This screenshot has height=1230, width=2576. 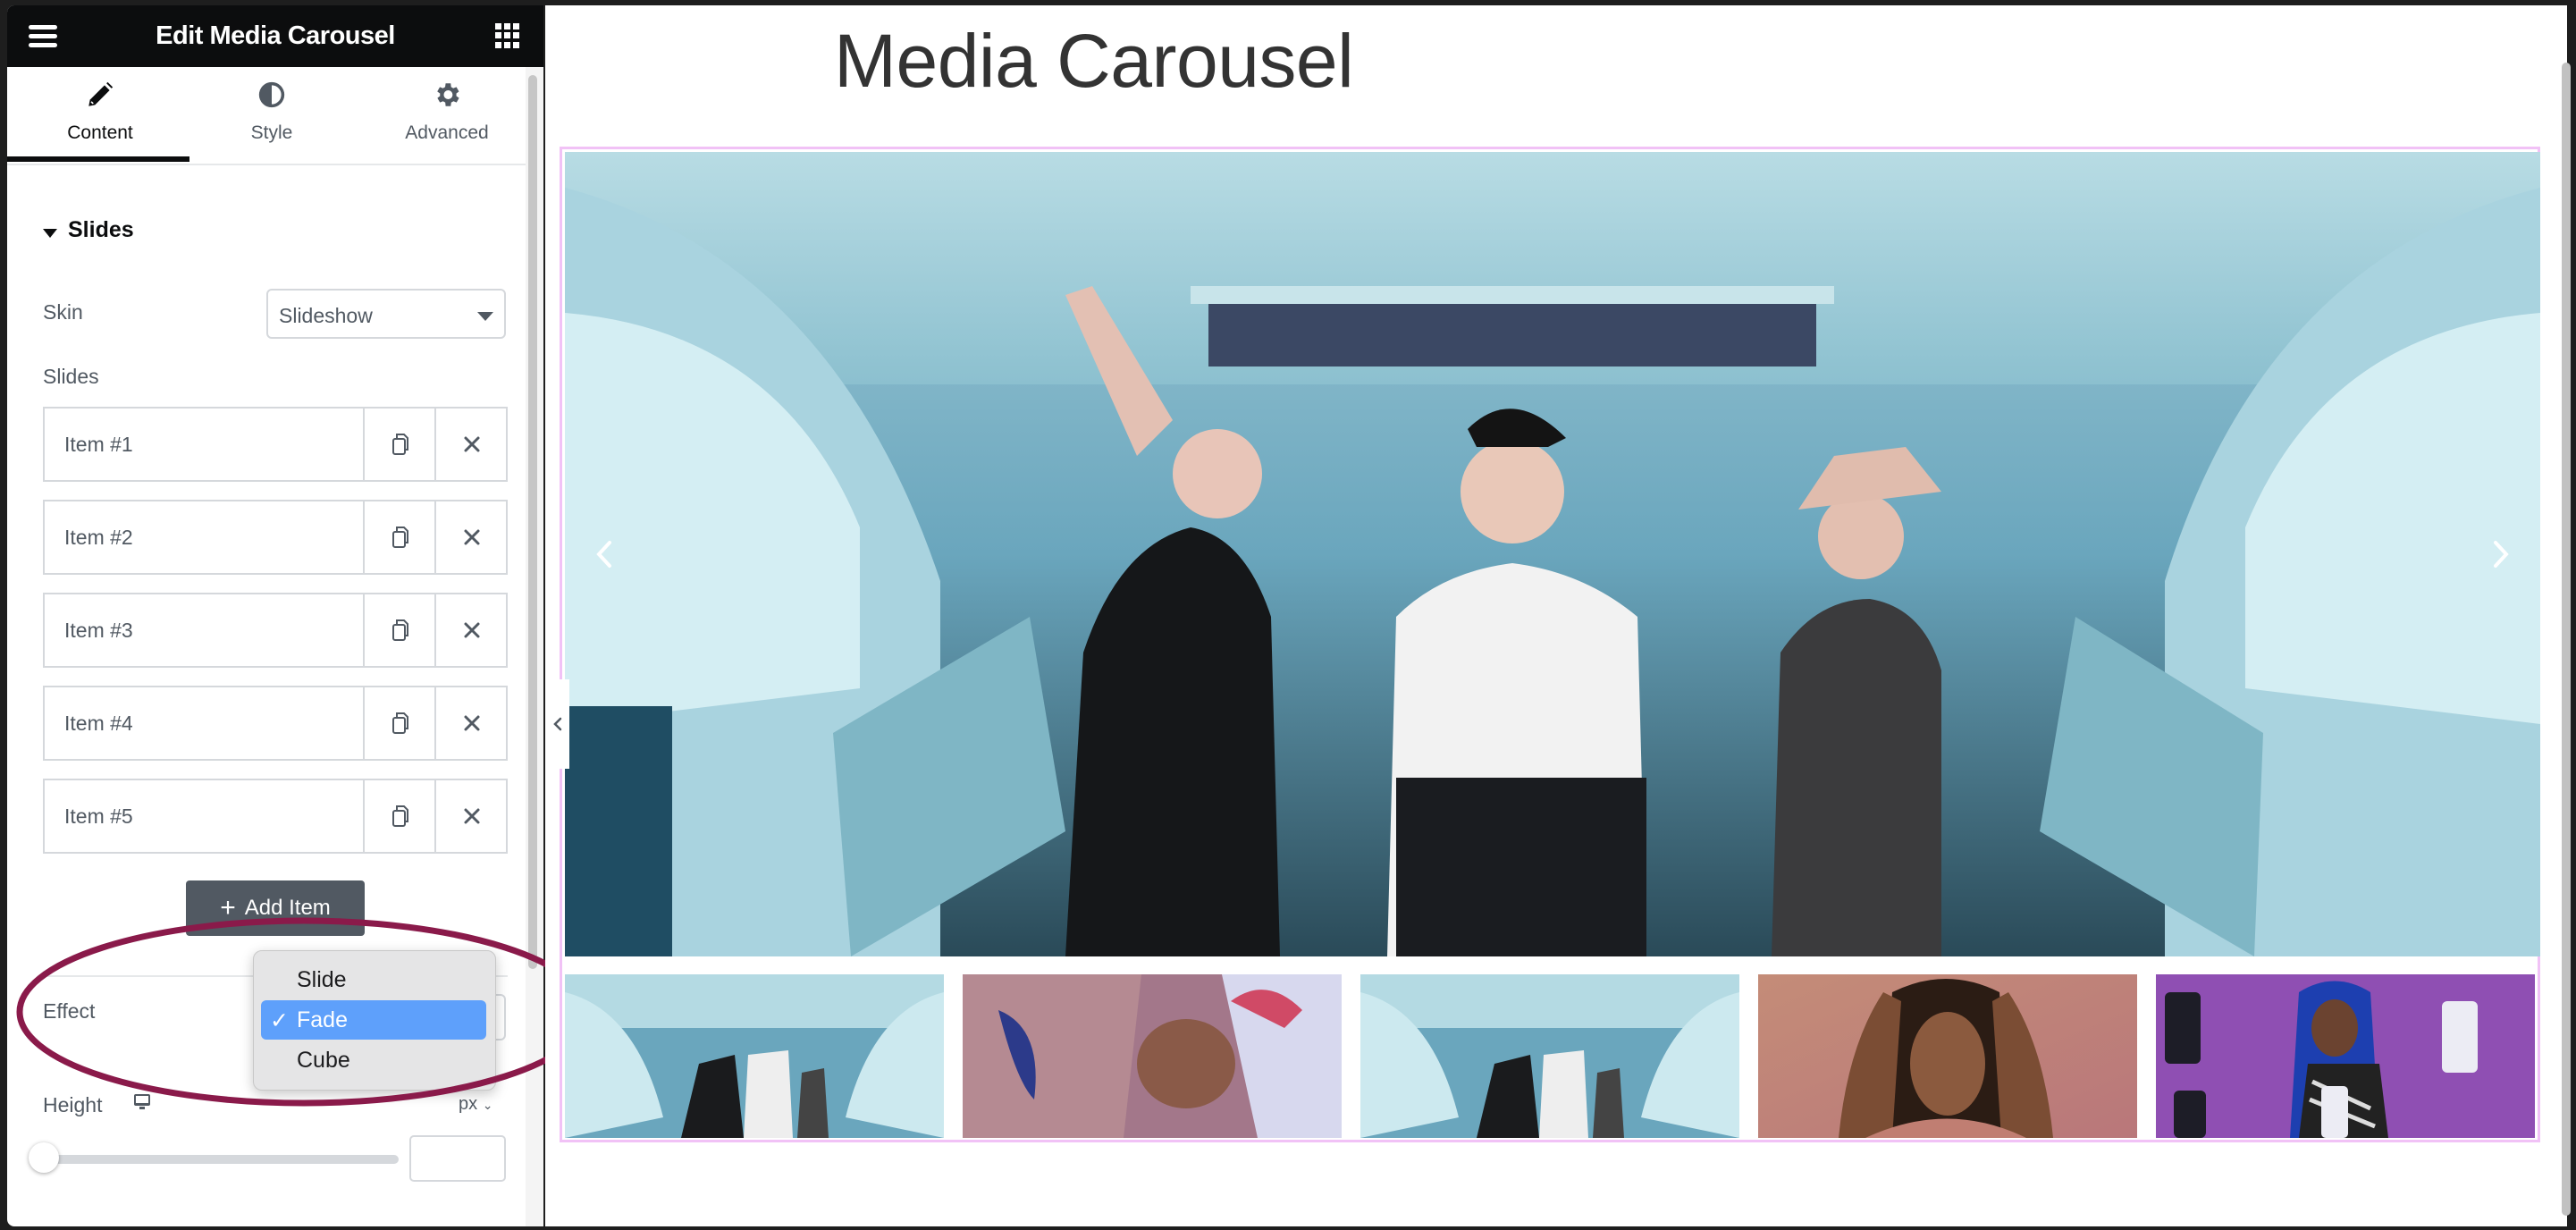 I want to click on slide-item-label: Item #2, so click(x=99, y=537).